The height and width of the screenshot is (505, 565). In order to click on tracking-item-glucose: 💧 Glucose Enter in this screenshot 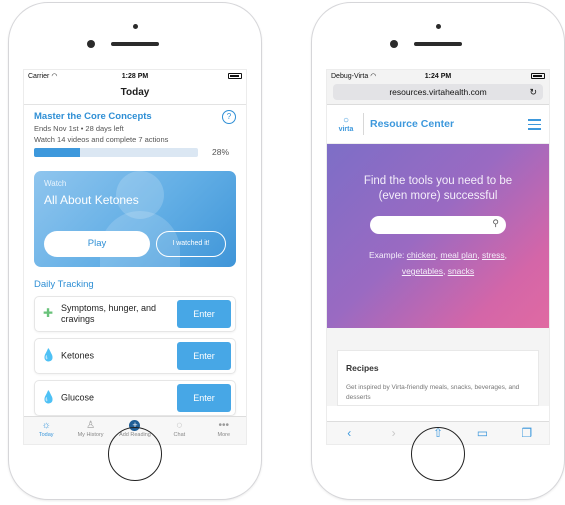, I will do `click(135, 398)`.